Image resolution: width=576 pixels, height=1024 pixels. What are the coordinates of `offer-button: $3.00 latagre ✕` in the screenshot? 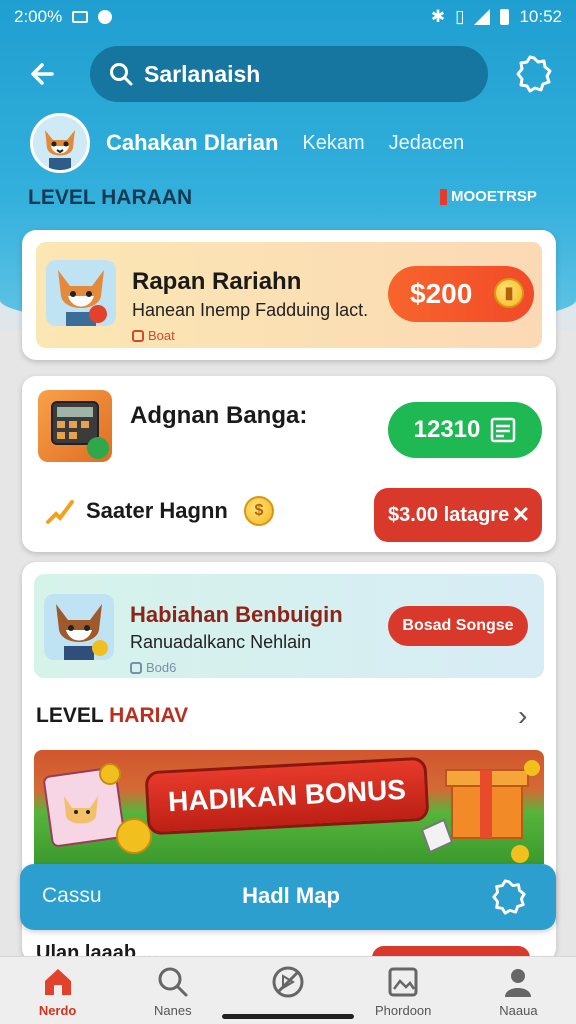 It's located at (458, 515).